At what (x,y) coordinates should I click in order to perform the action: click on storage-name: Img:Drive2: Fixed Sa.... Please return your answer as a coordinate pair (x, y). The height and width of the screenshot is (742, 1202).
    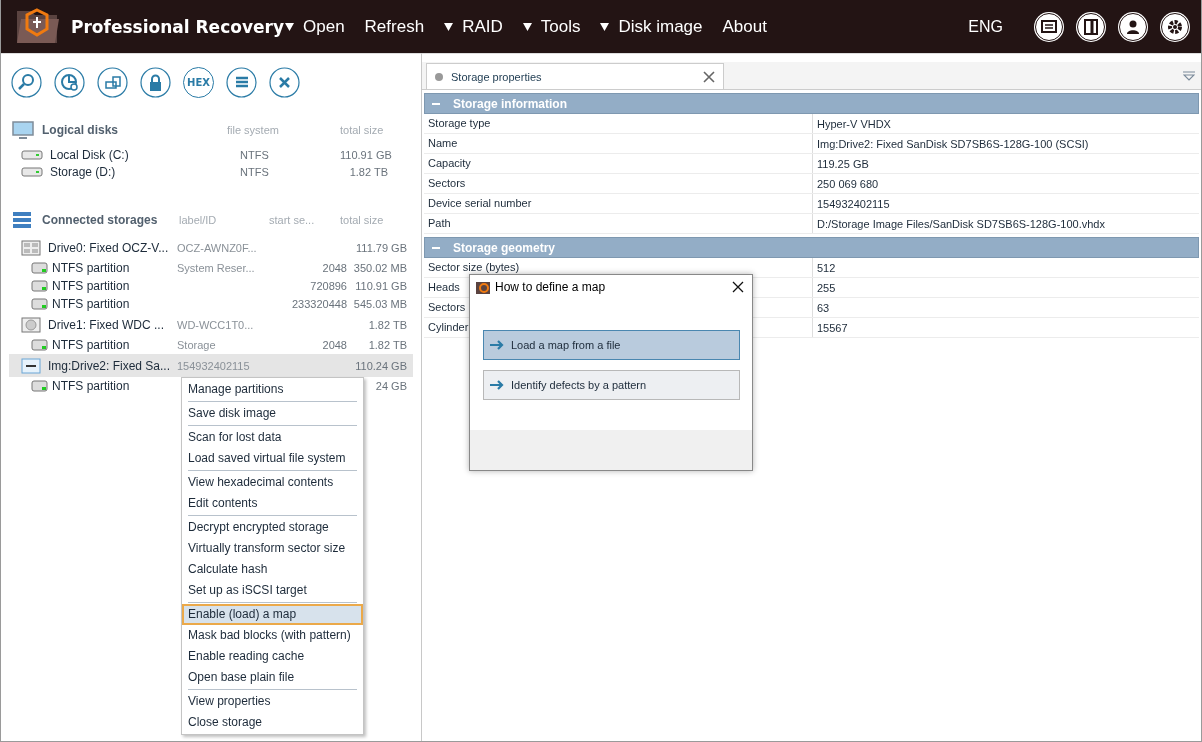
    Looking at the image, I should click on (110, 365).